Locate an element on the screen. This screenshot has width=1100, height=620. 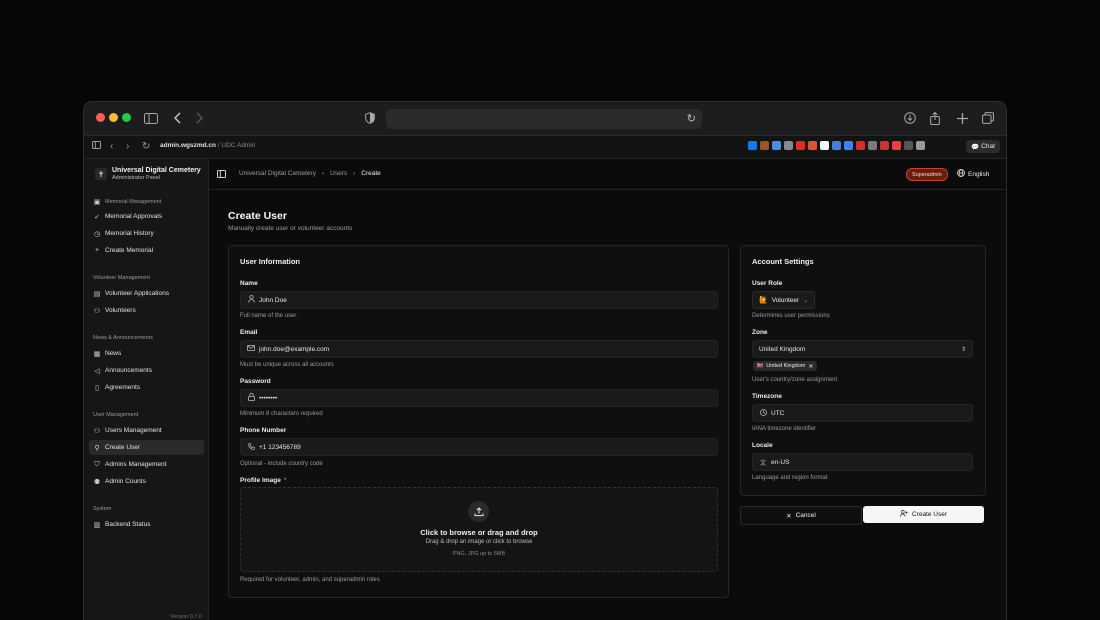
close-window-button is located at coordinates (100, 117).